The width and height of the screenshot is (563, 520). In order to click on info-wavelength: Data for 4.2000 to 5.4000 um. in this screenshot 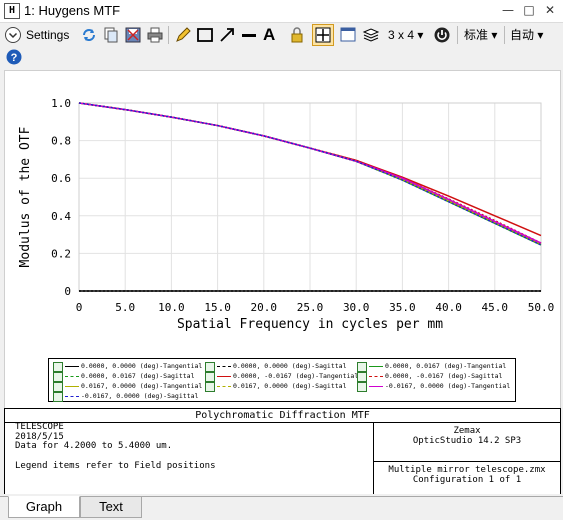, I will do `click(94, 446)`.